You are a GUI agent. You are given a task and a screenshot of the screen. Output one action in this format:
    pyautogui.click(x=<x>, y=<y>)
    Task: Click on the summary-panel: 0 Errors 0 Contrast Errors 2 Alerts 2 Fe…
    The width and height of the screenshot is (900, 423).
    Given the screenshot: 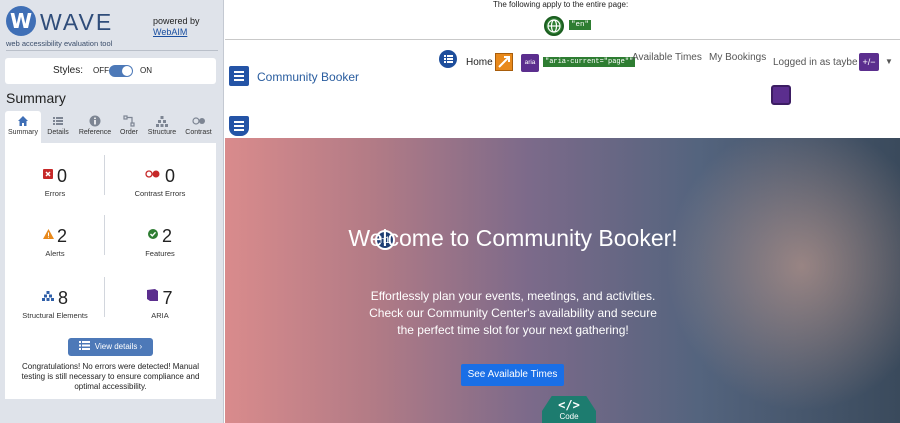 What is the action you would take?
    pyautogui.click(x=110, y=271)
    